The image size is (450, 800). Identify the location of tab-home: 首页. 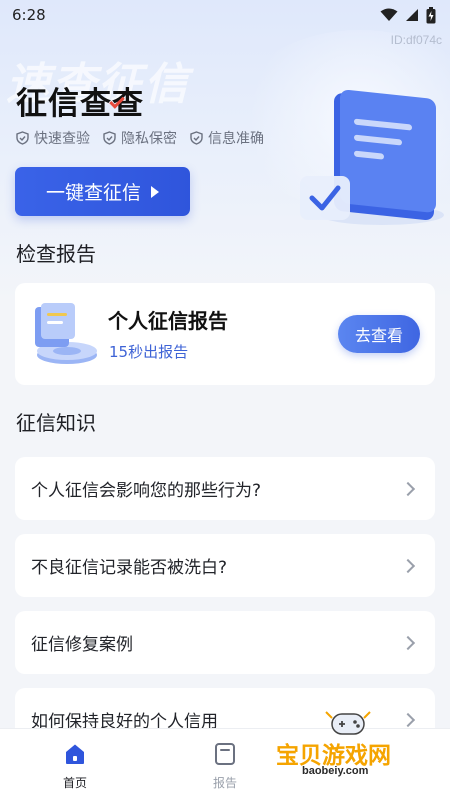
(75, 764).